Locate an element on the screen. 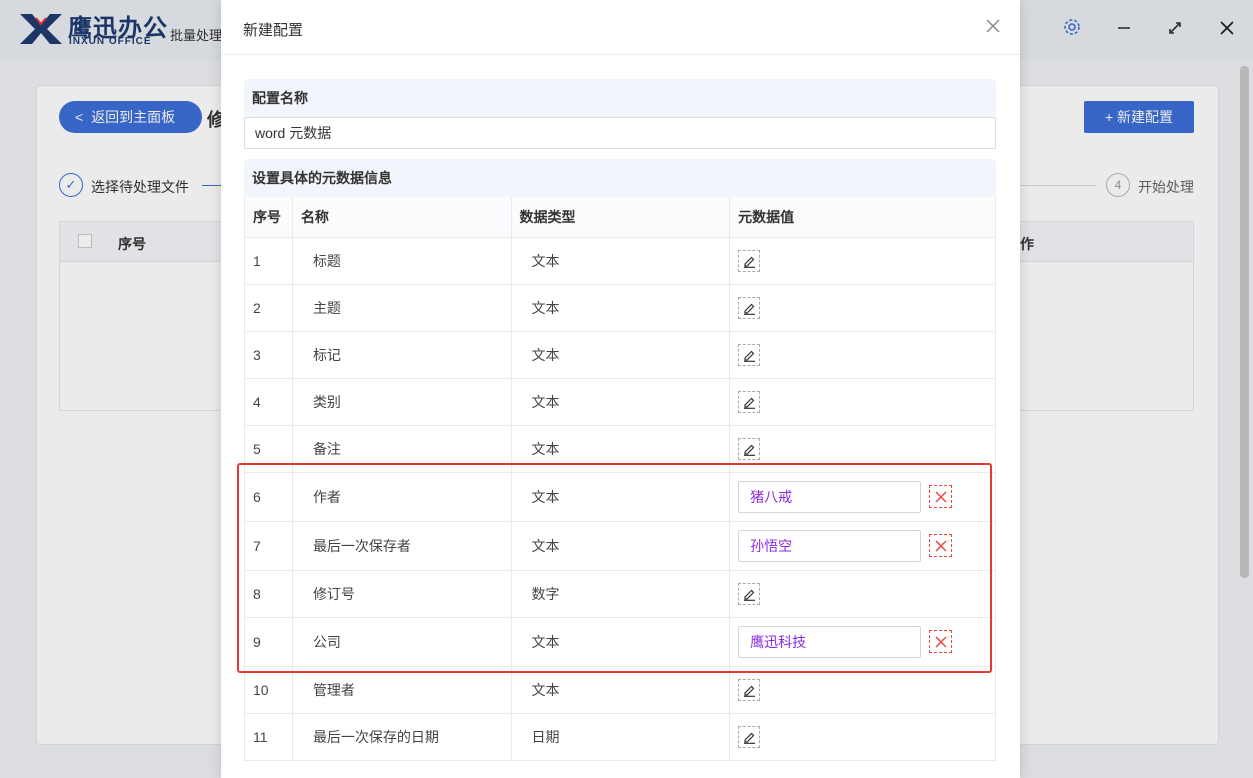 This screenshot has width=1253, height=778. table-row: 1 标题 文本 is located at coordinates (620, 261).